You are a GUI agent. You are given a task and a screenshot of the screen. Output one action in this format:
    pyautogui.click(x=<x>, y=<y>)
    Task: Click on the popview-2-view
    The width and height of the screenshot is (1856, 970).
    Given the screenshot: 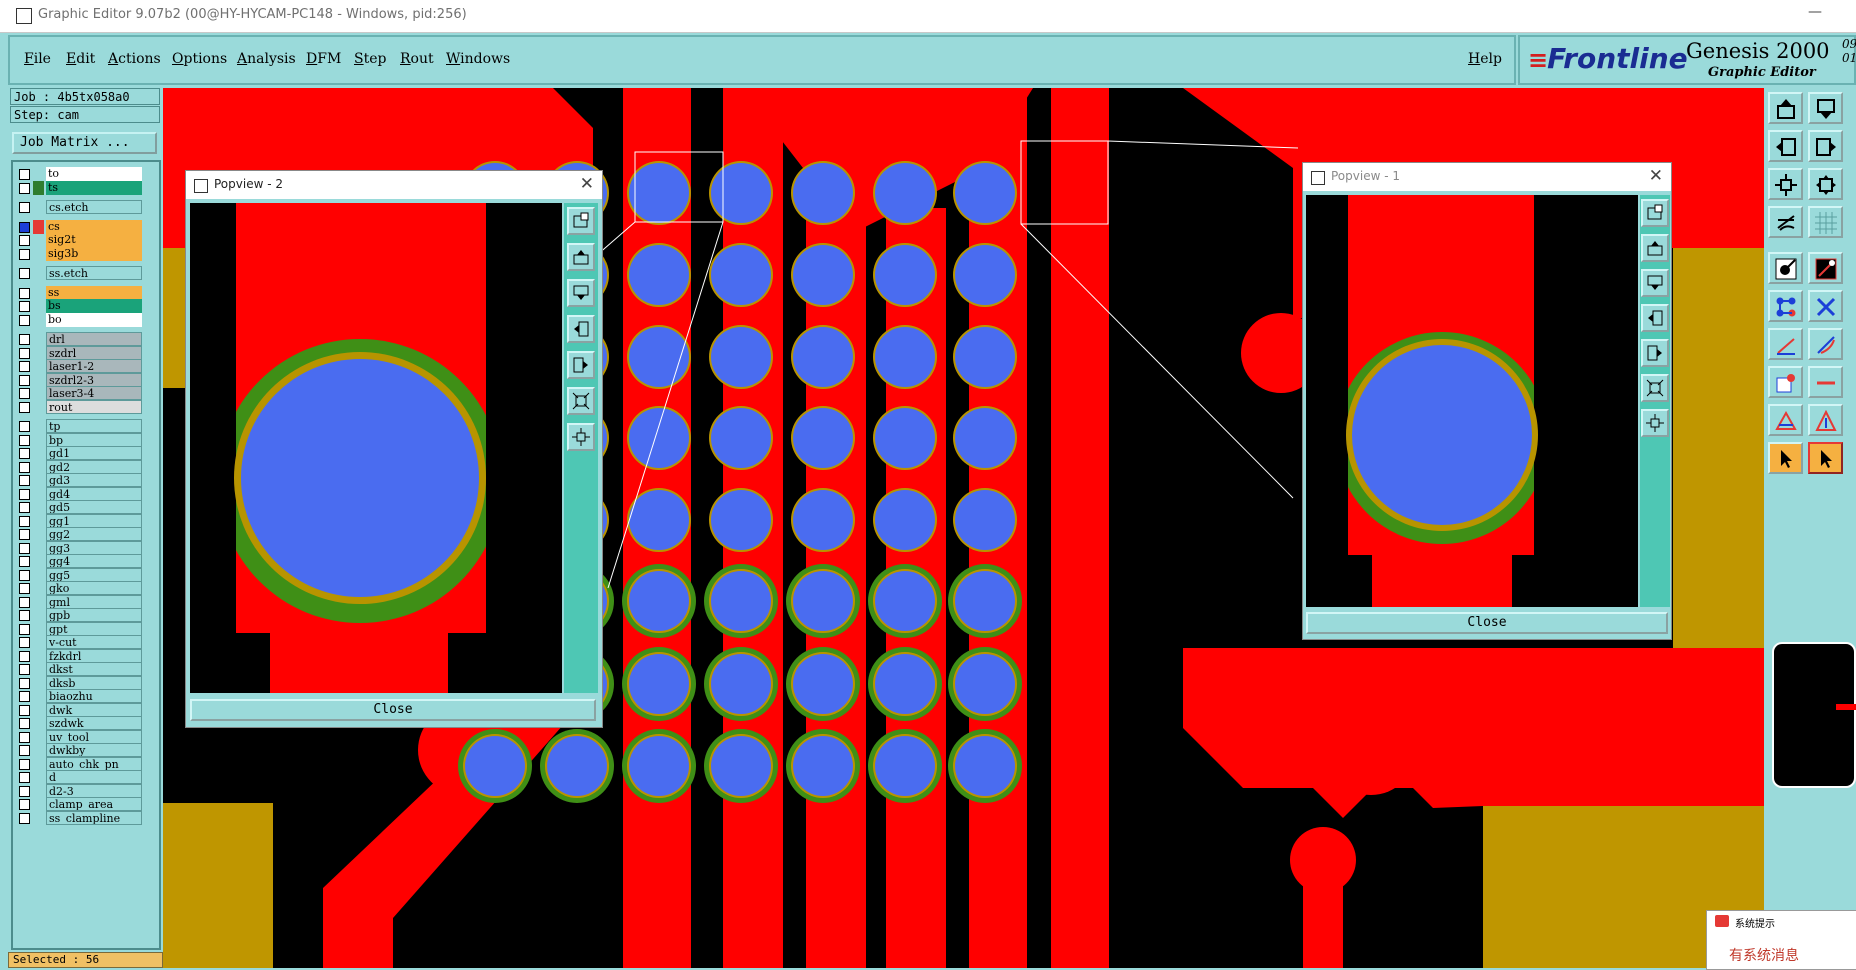 What is the action you would take?
    pyautogui.click(x=376, y=448)
    